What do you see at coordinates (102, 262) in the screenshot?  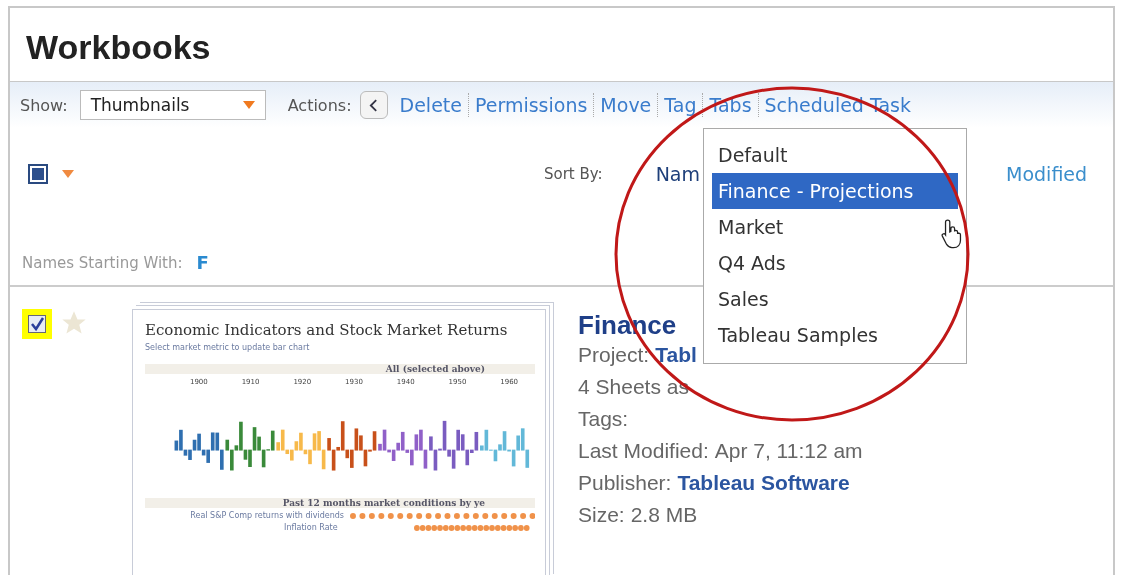 I see `filter-label: Names Starting With:` at bounding box center [102, 262].